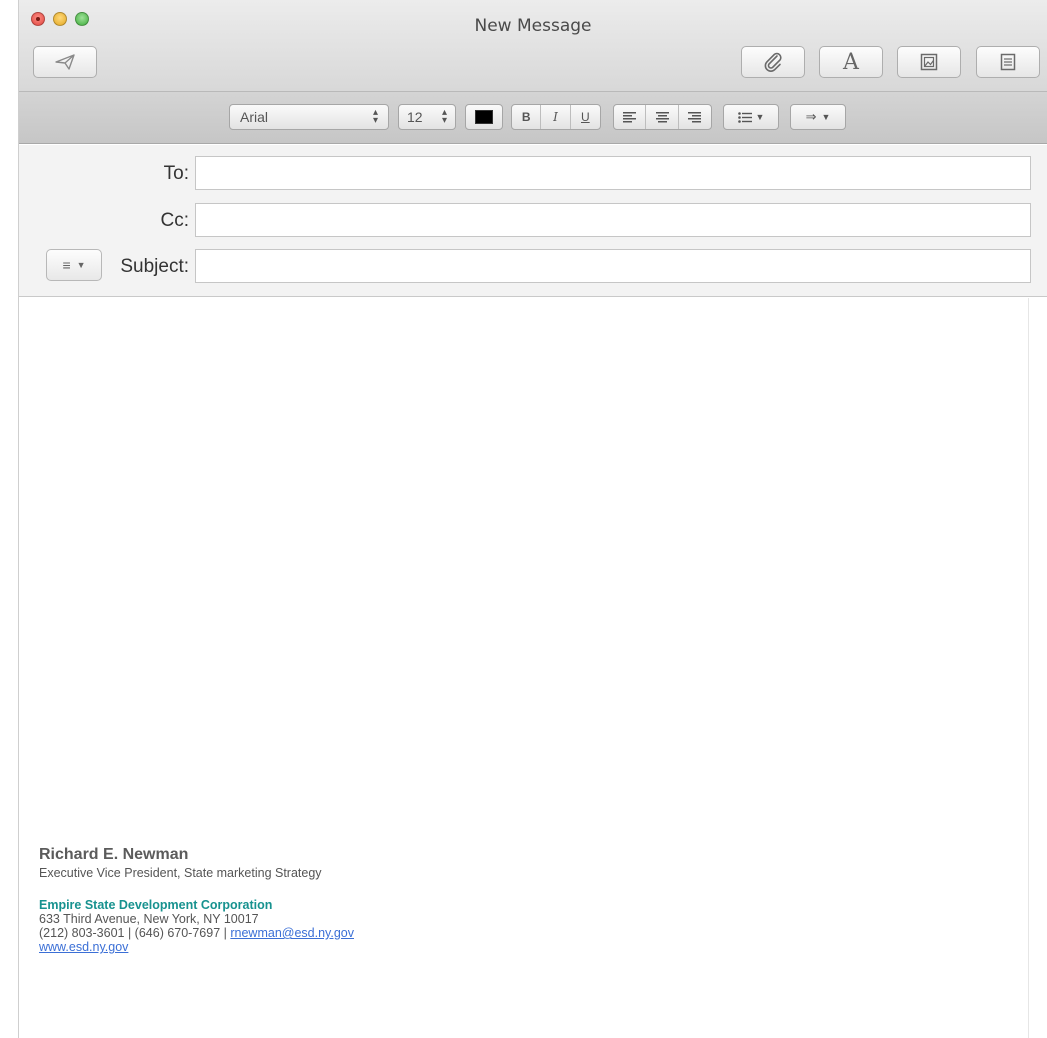  Describe the element at coordinates (613, 220) in the screenshot. I see `cc-field` at that location.